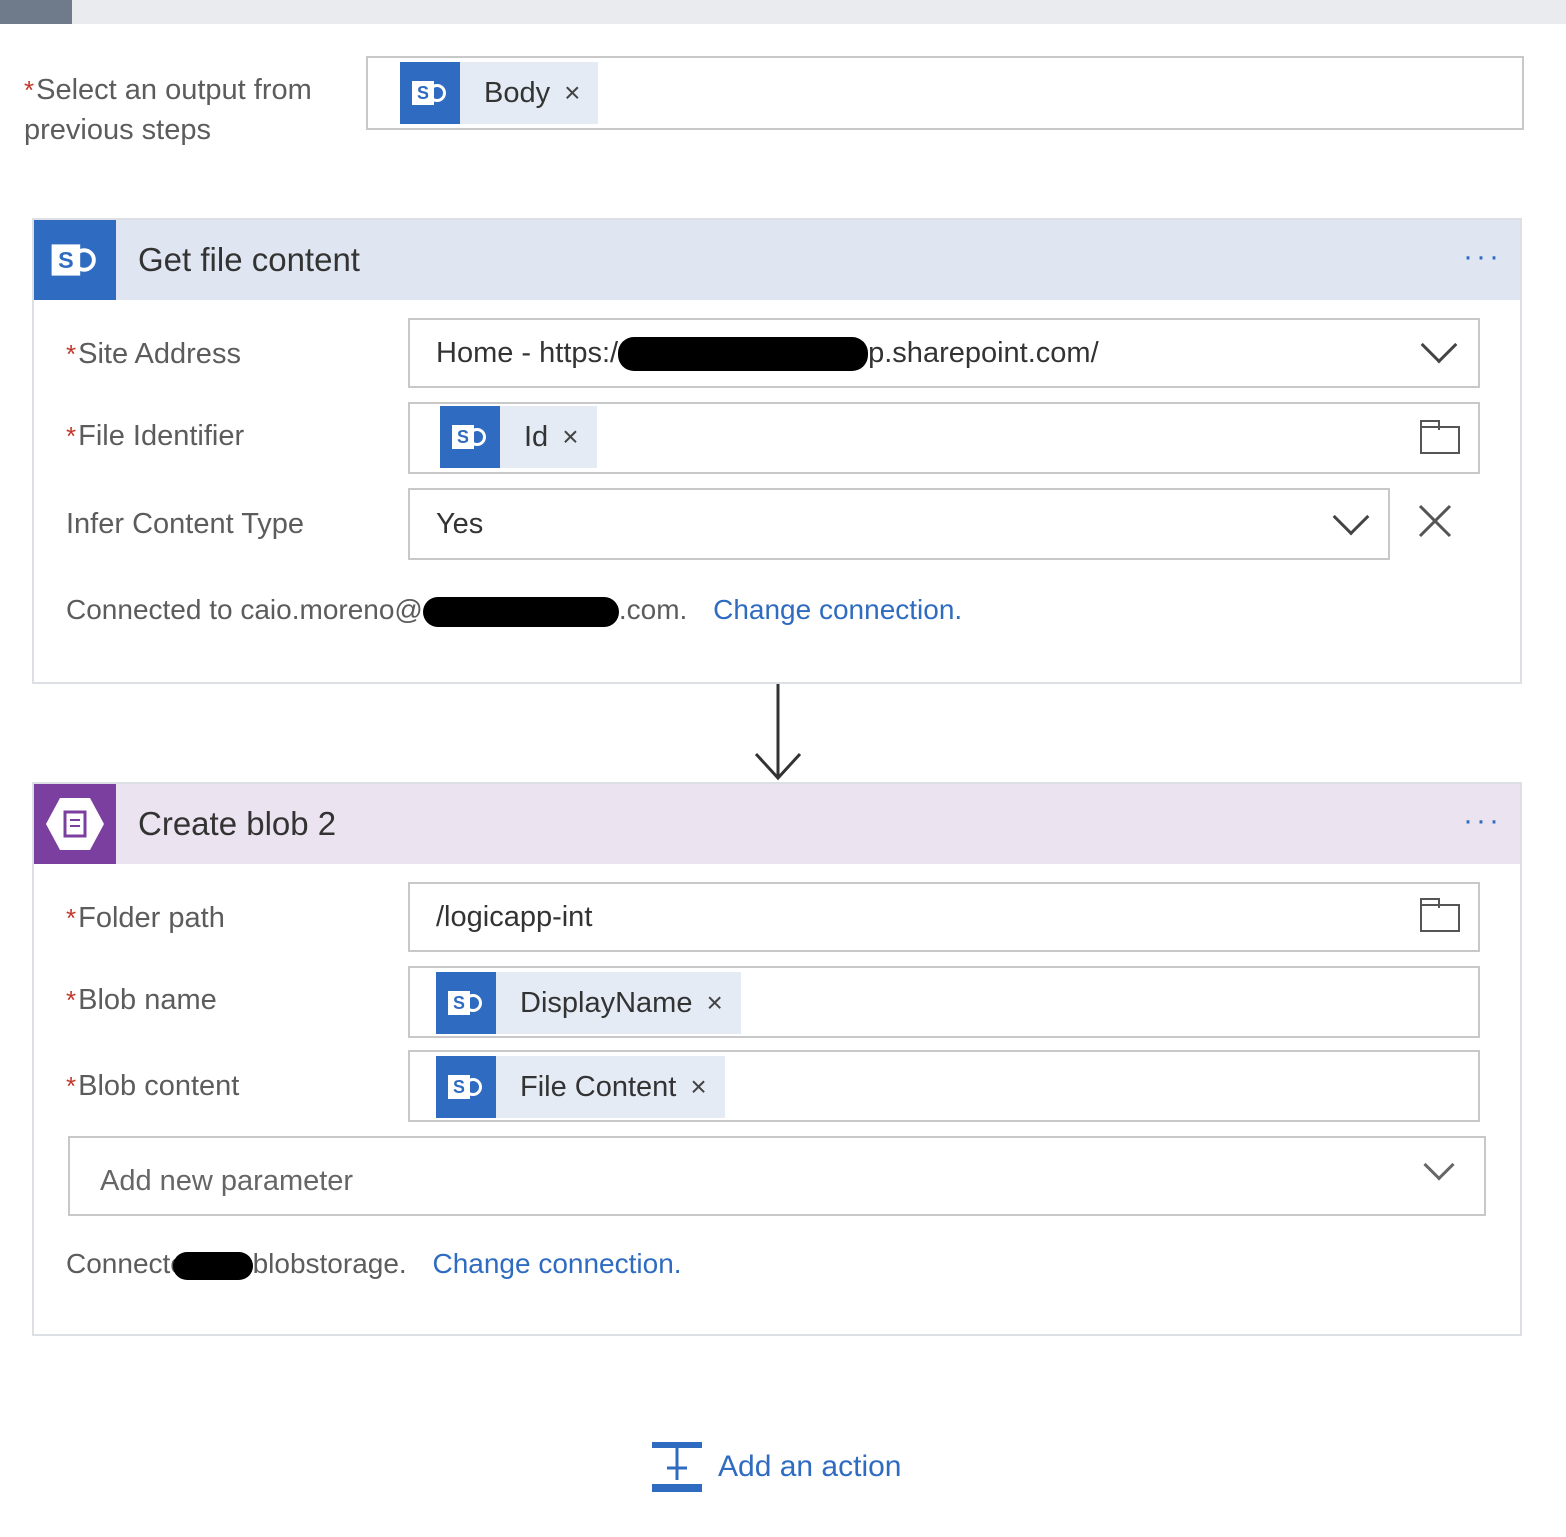 Image resolution: width=1566 pixels, height=1537 pixels. What do you see at coordinates (153, 1086) in the screenshot?
I see `blob-content-label: *Blob content` at bounding box center [153, 1086].